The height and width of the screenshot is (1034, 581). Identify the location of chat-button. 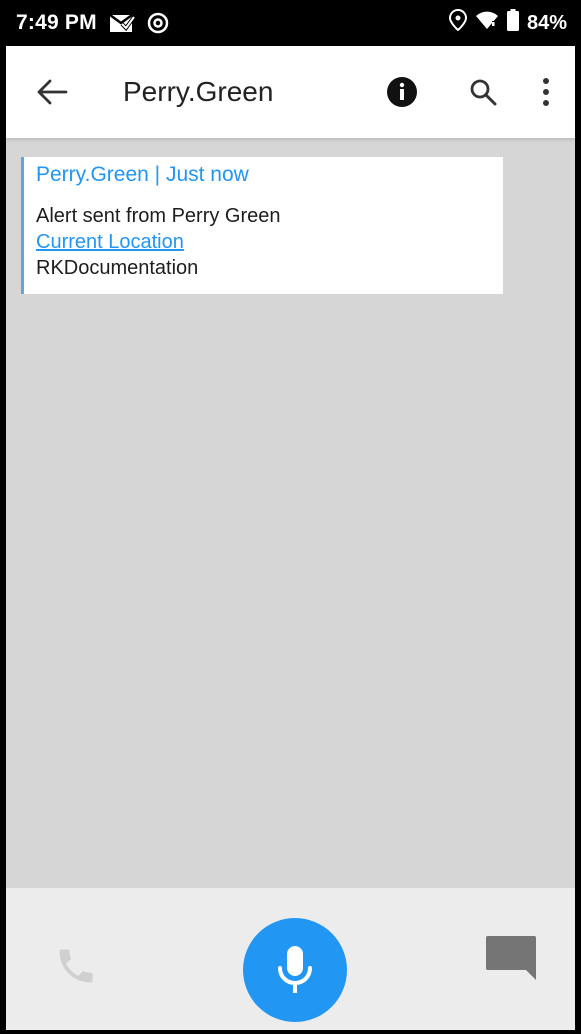
(511, 958).